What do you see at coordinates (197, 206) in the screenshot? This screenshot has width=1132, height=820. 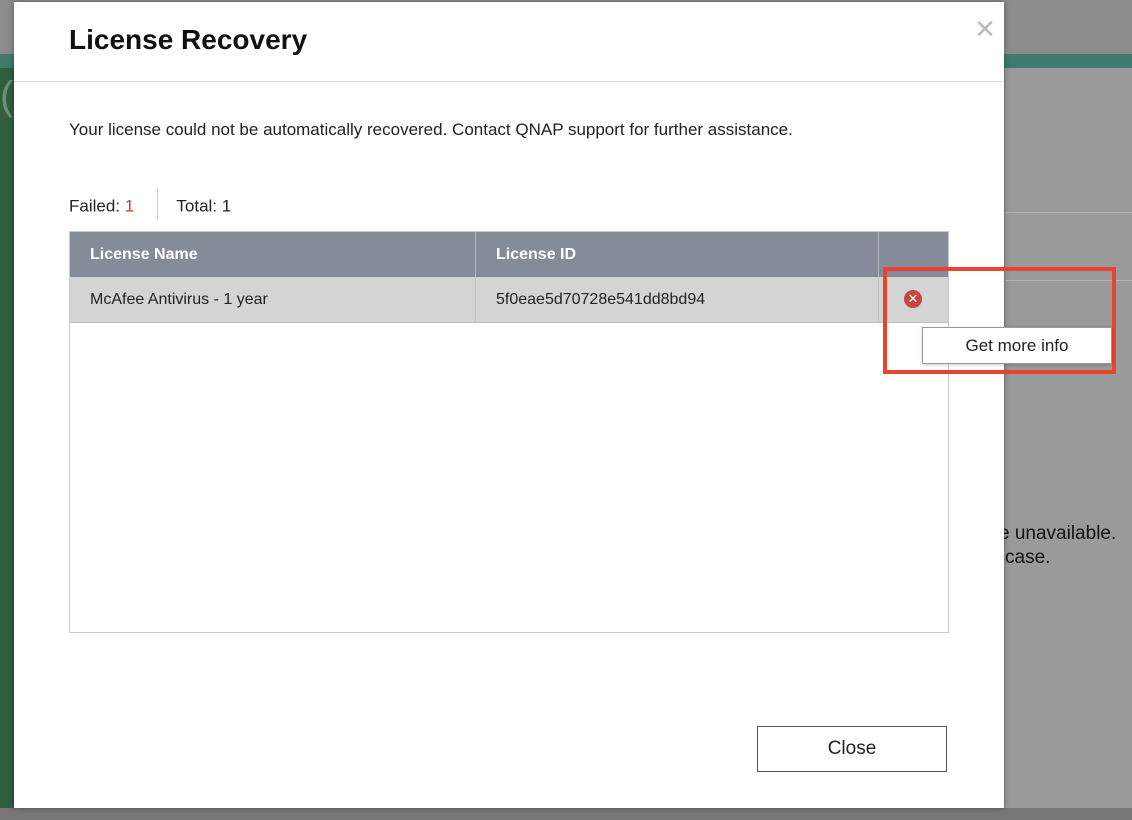 I see `total-label: Total:` at bounding box center [197, 206].